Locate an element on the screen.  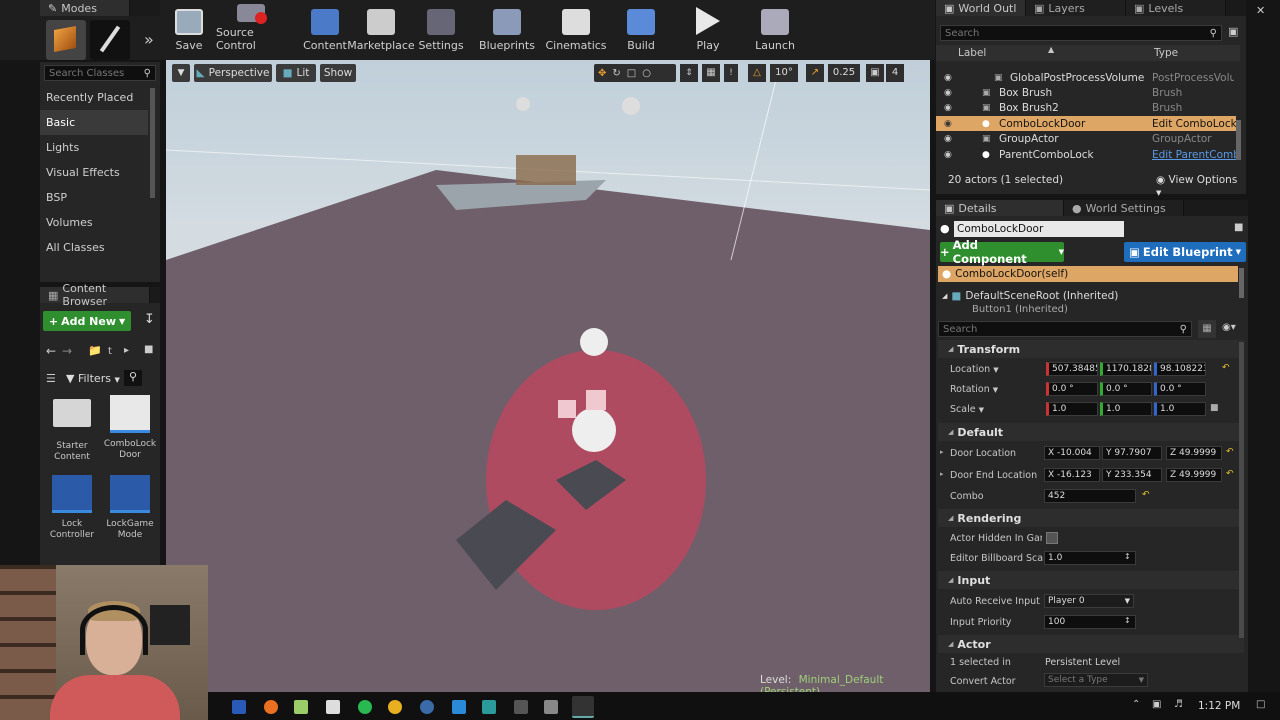
save-button: Save is located at coordinates (189, 28).